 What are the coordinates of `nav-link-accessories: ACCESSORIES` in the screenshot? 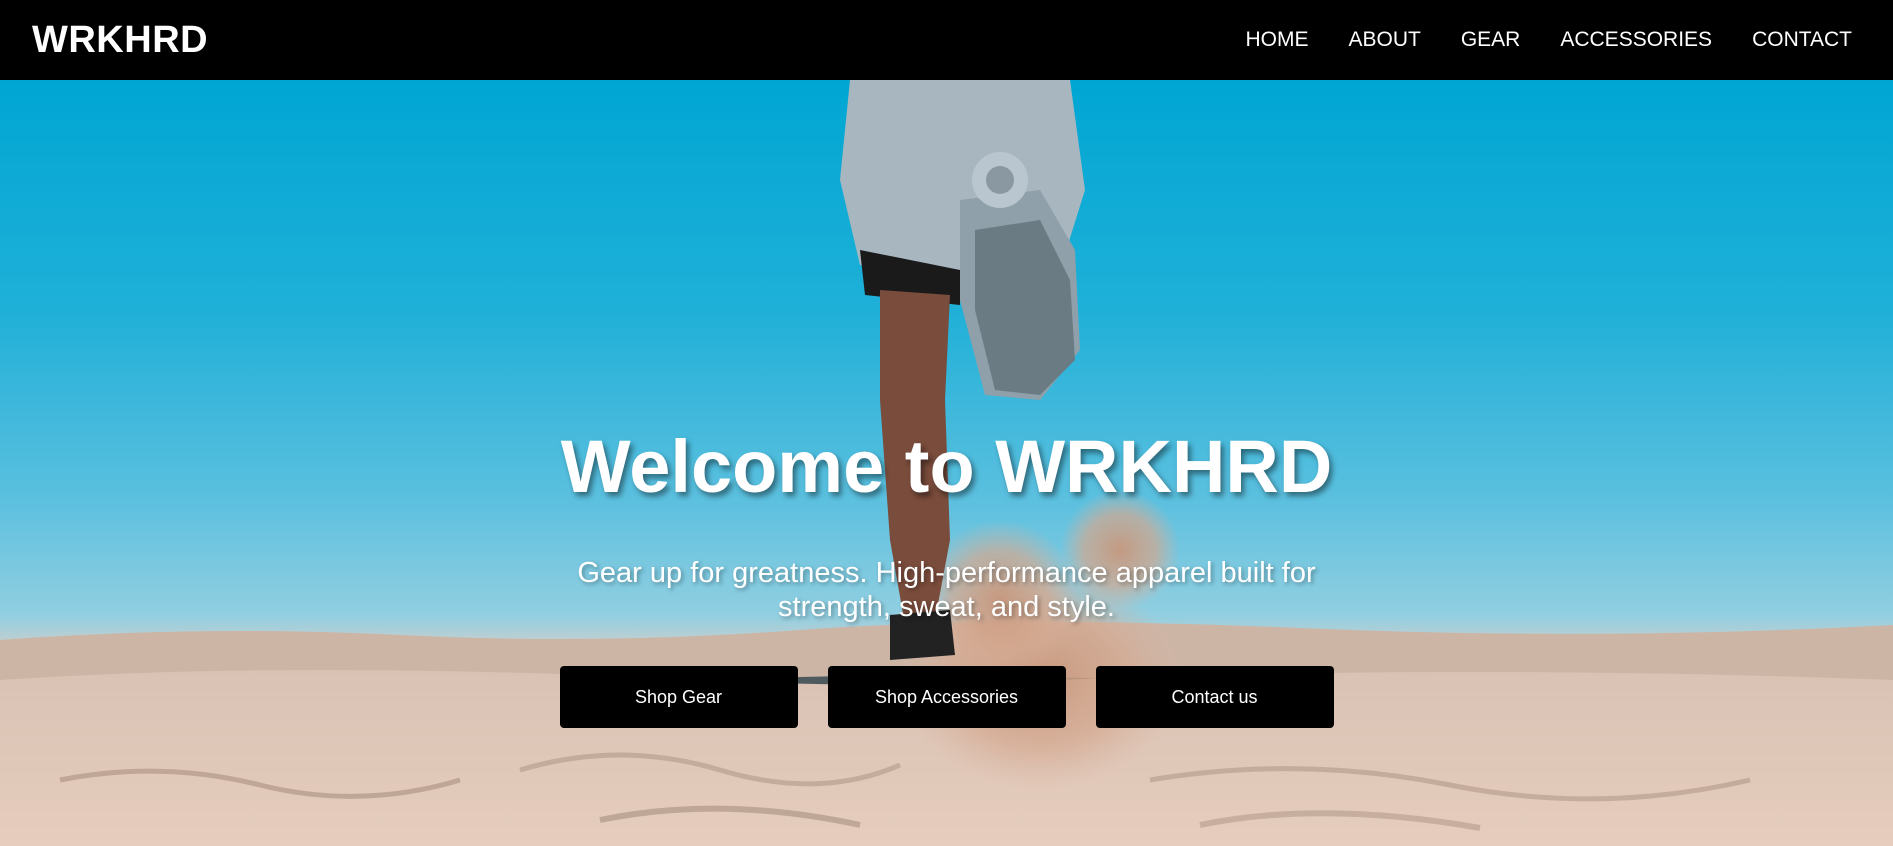 It's located at (1636, 40).